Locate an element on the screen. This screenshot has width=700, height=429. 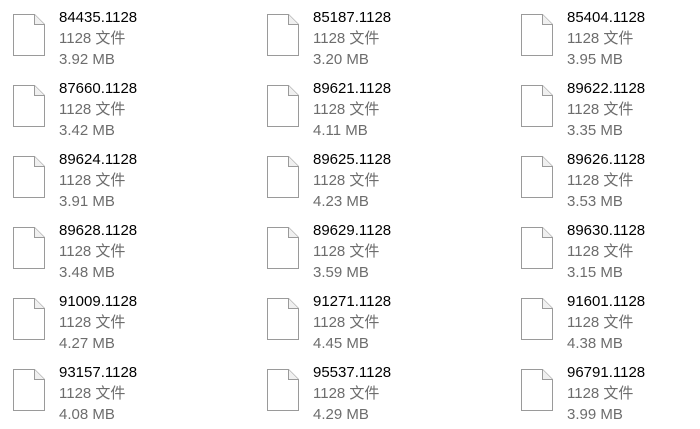
file-size: 3.15 MB is located at coordinates (595, 272).